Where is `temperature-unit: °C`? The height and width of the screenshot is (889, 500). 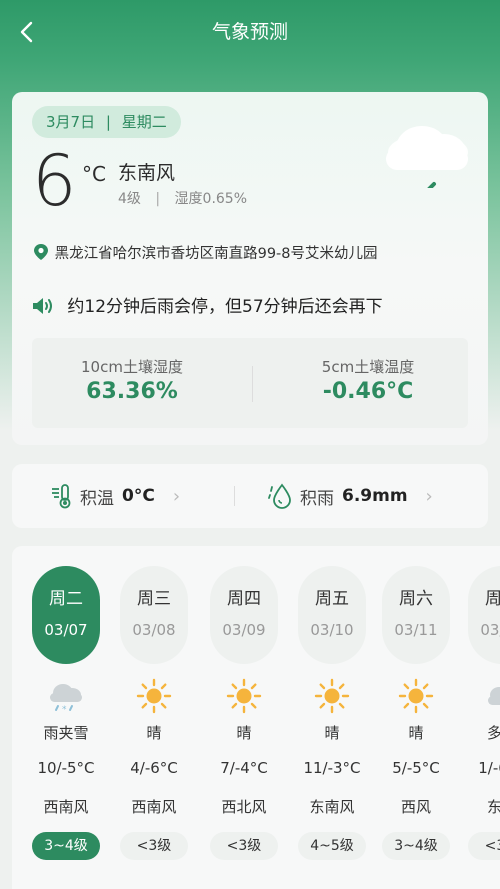 temperature-unit: °C is located at coordinates (94, 174).